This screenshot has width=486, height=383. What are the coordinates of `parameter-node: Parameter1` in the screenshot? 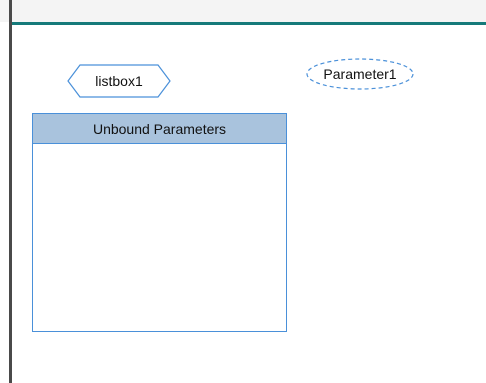 It's located at (360, 75).